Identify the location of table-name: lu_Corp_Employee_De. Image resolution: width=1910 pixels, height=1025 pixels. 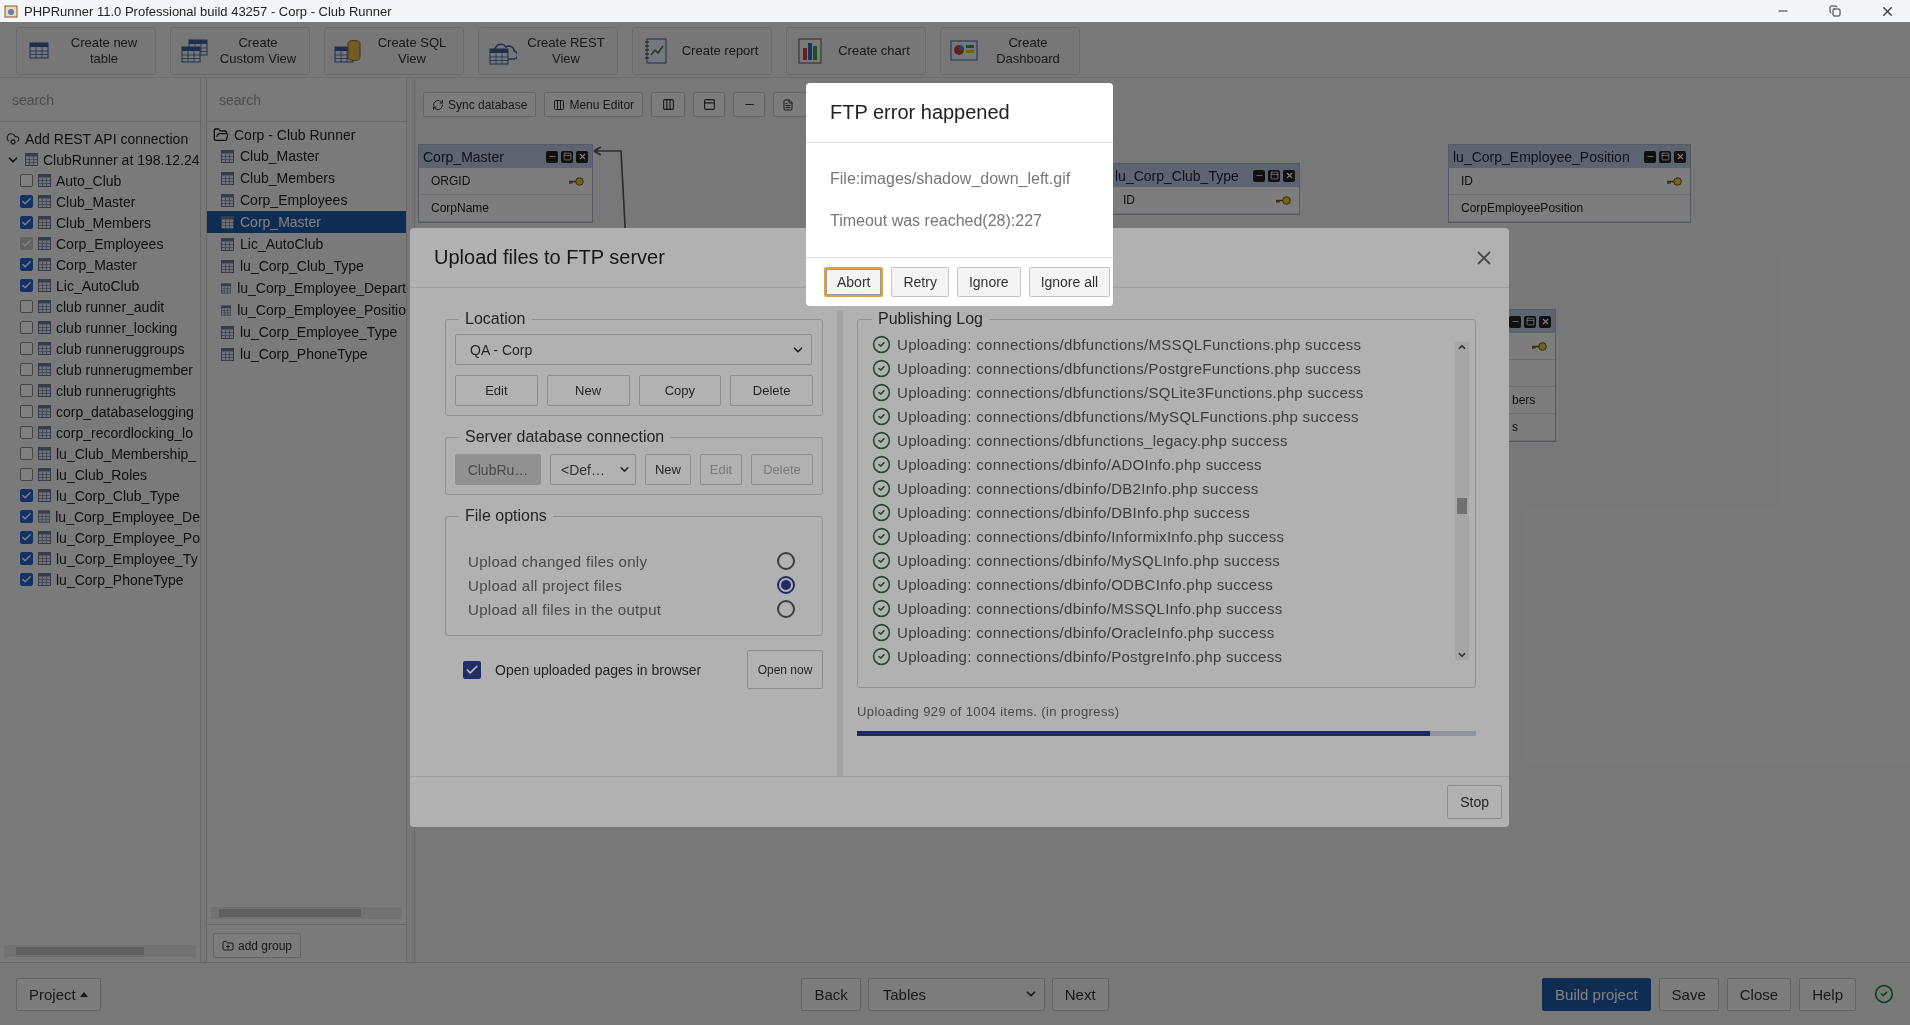
(127, 516).